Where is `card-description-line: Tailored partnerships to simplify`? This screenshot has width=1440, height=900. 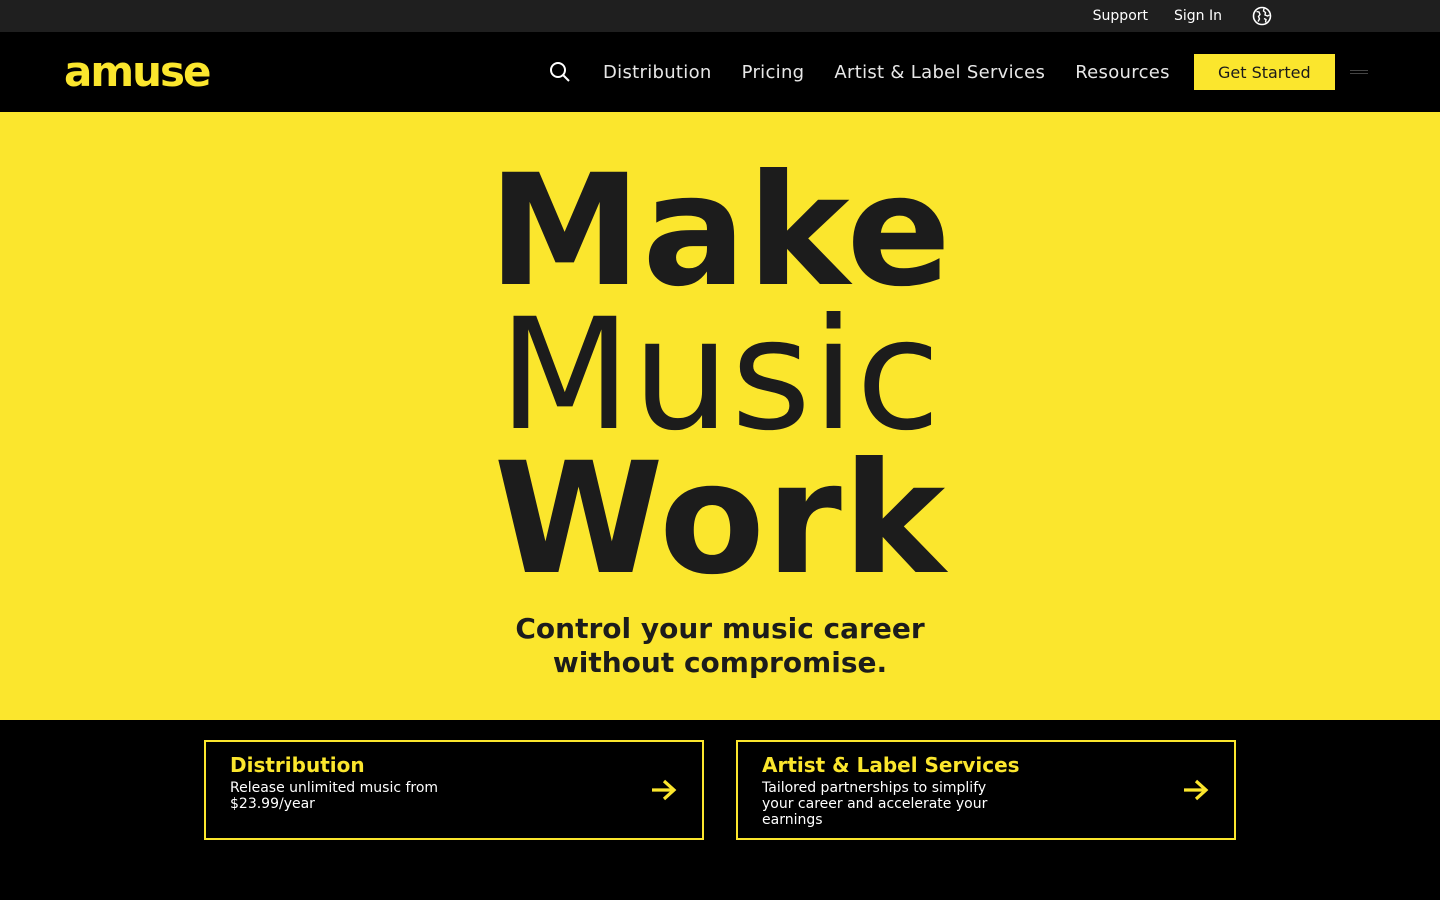 card-description-line: Tailored partnerships to simplify is located at coordinates (874, 788).